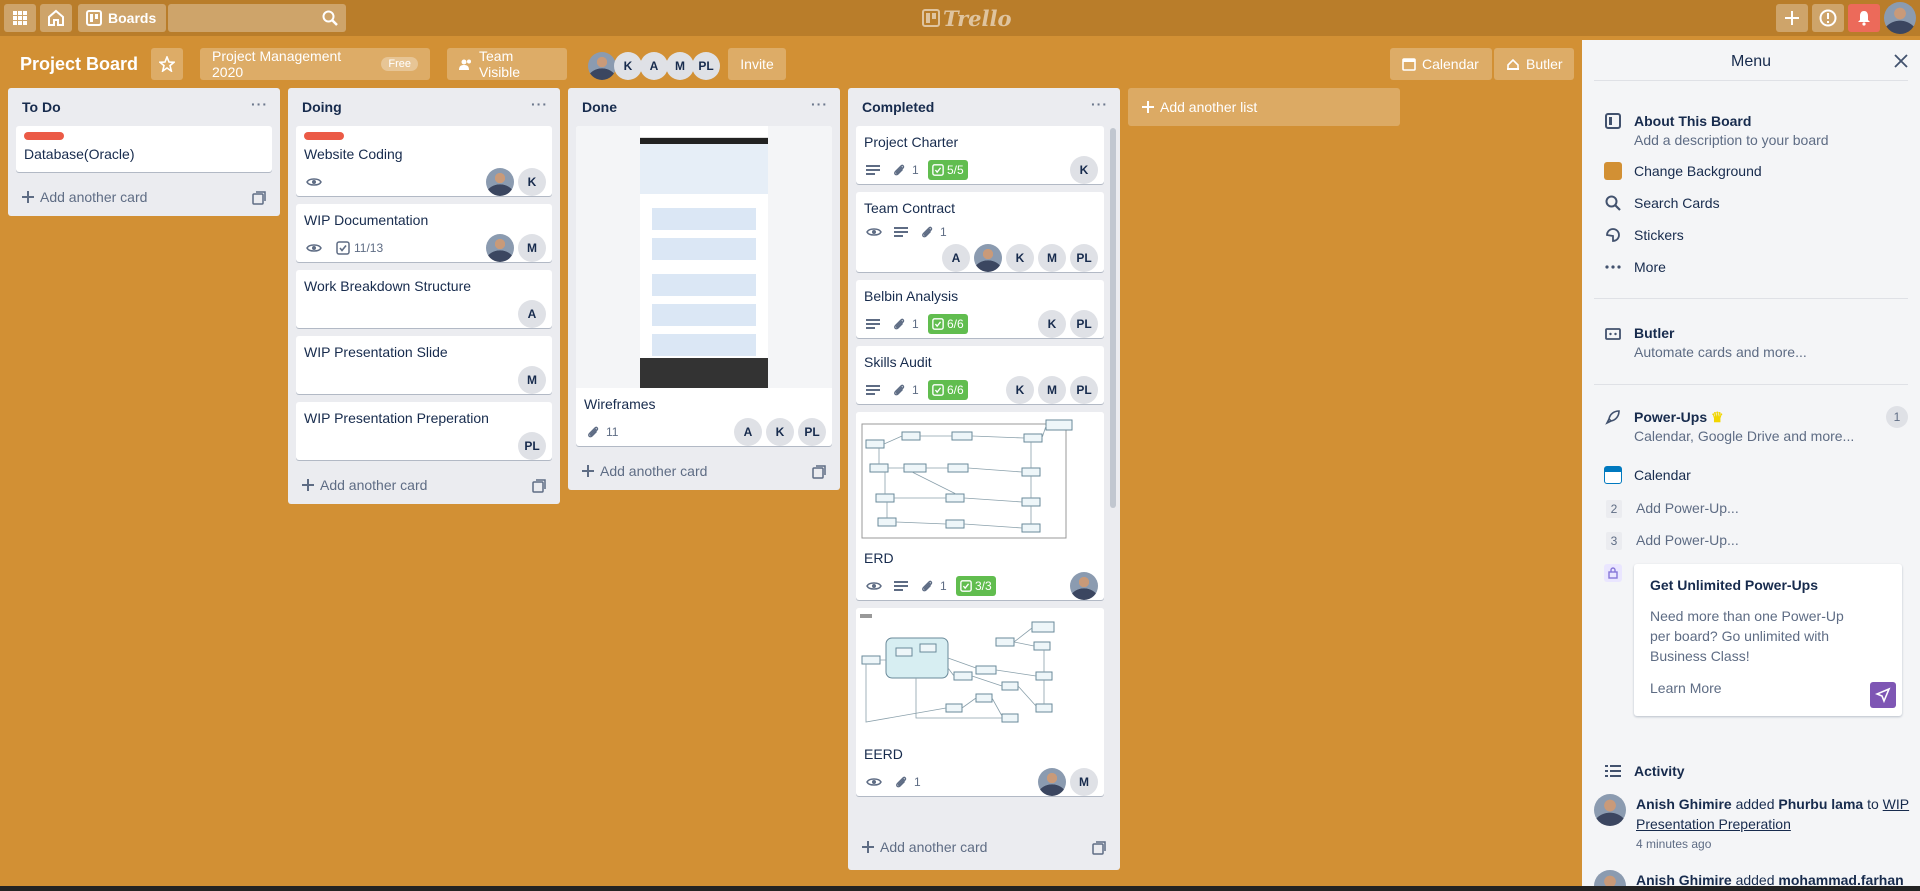 This screenshot has height=891, width=1920. What do you see at coordinates (1686, 688) in the screenshot?
I see `learn-more-link: Learn More` at bounding box center [1686, 688].